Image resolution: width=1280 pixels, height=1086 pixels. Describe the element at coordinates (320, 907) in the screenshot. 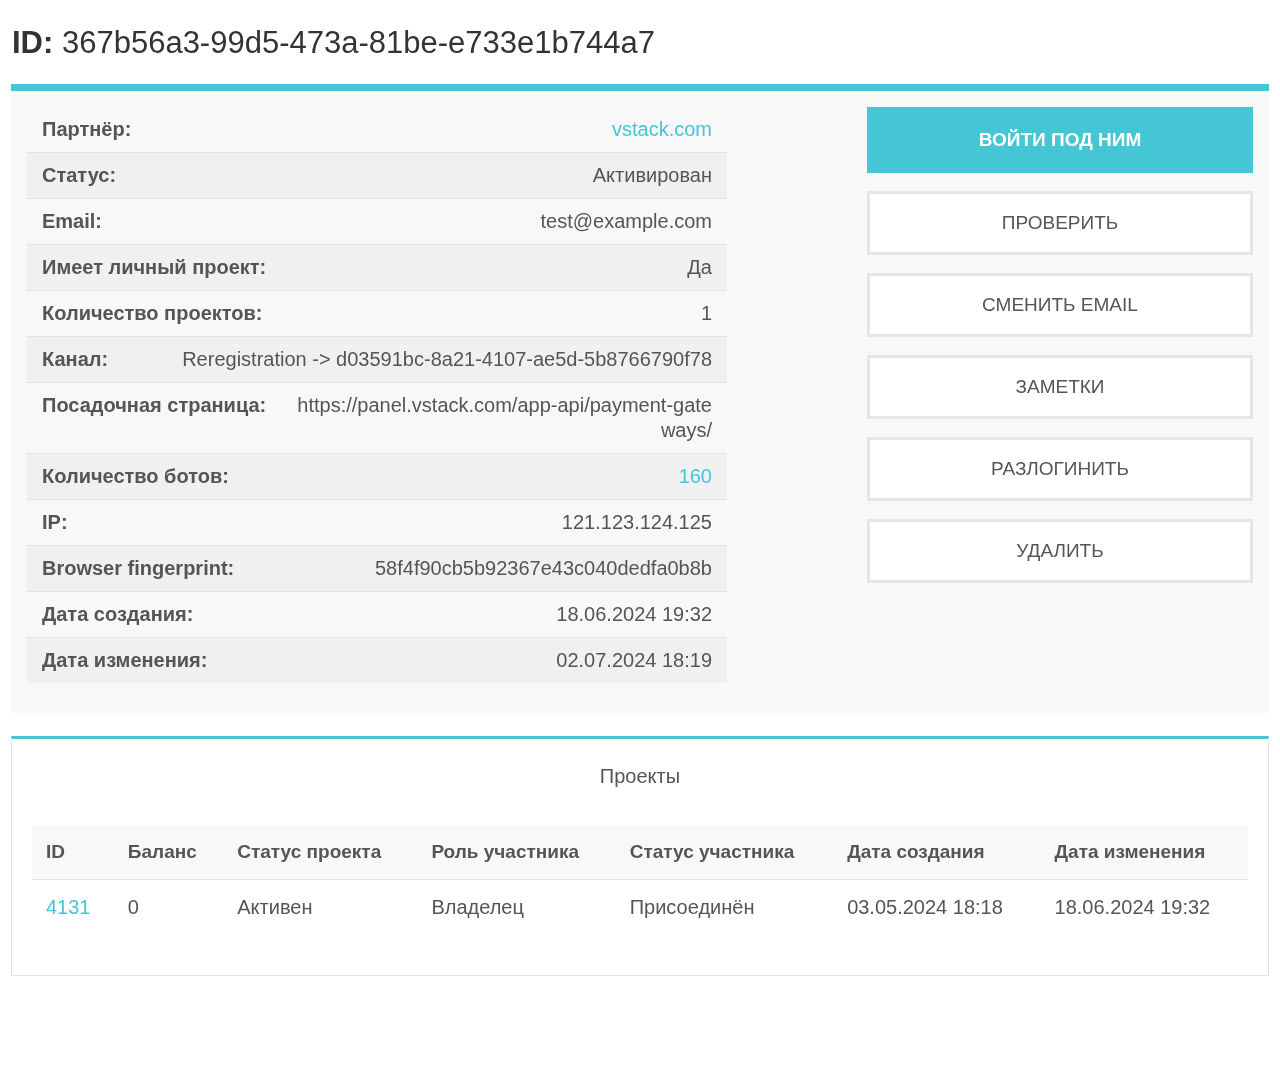

I see `table-cell: Активен` at that location.